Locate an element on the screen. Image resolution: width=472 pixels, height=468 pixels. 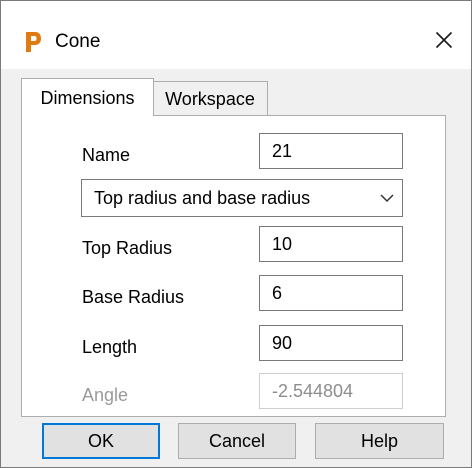
radius-mode-dropdown: Top radius and base radius is located at coordinates (242, 198).